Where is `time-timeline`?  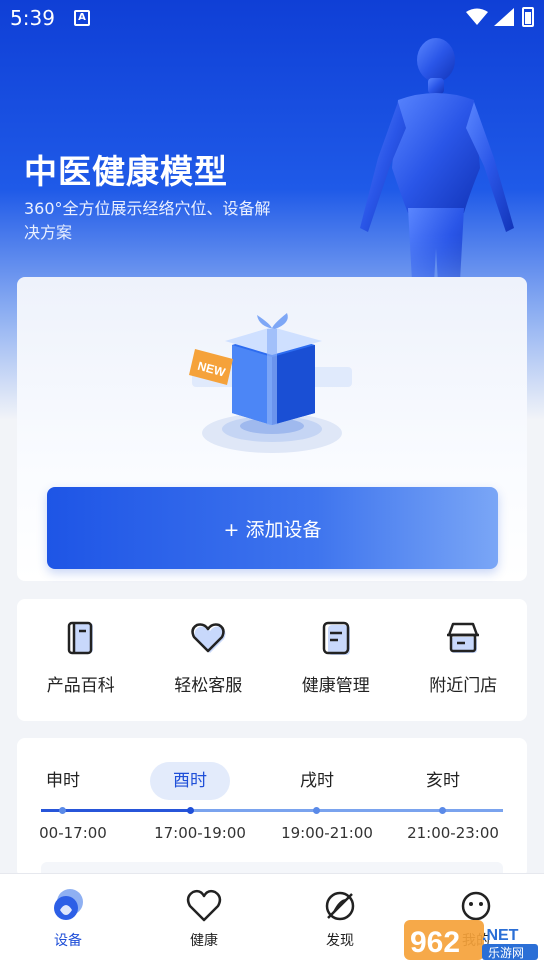 time-timeline is located at coordinates (272, 810).